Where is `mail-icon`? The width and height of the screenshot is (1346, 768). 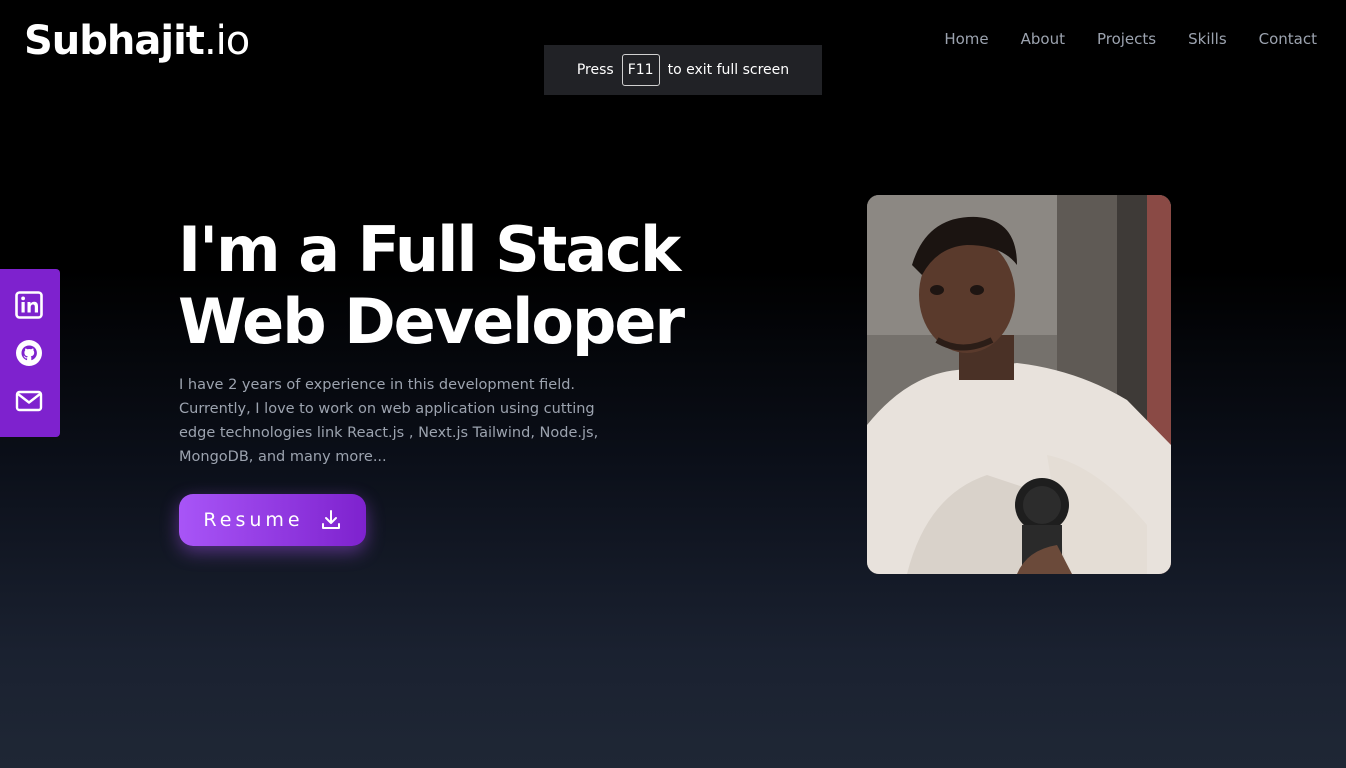 mail-icon is located at coordinates (29, 401).